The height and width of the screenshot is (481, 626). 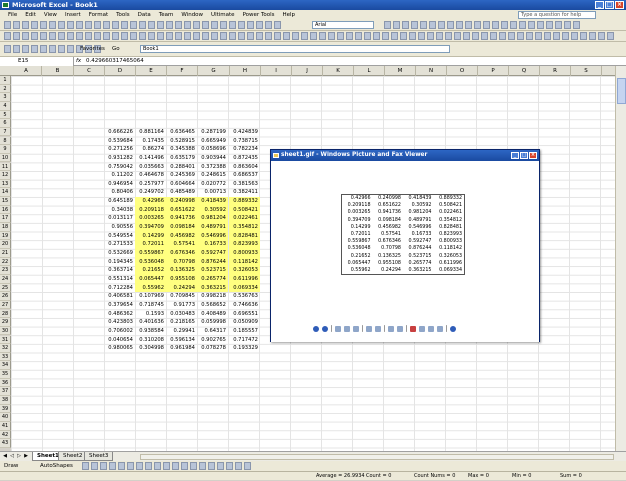 I want to click on cell-h13: 0.381563, so click(x=244, y=184).